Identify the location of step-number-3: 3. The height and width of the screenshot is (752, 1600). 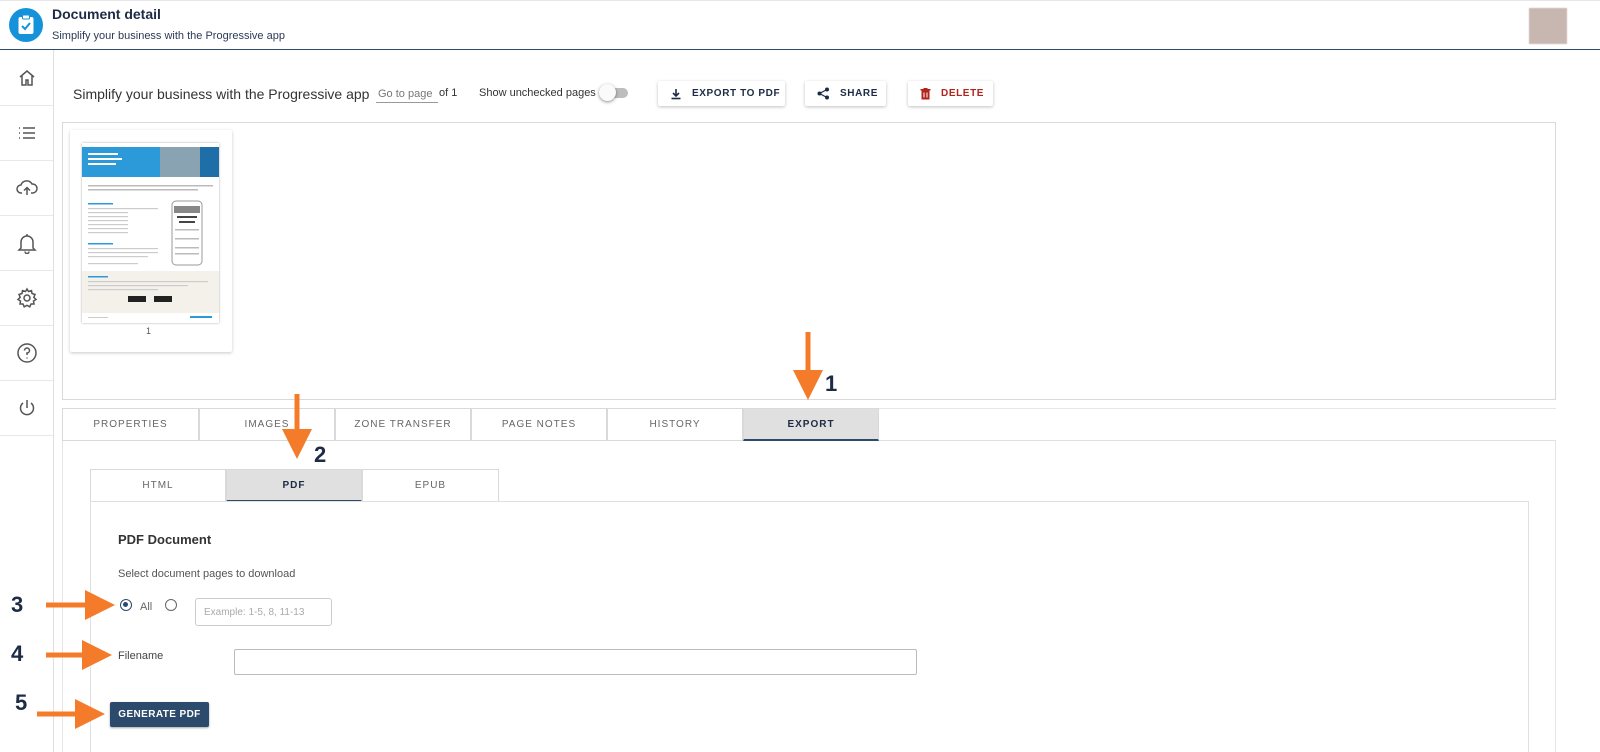
(17, 604).